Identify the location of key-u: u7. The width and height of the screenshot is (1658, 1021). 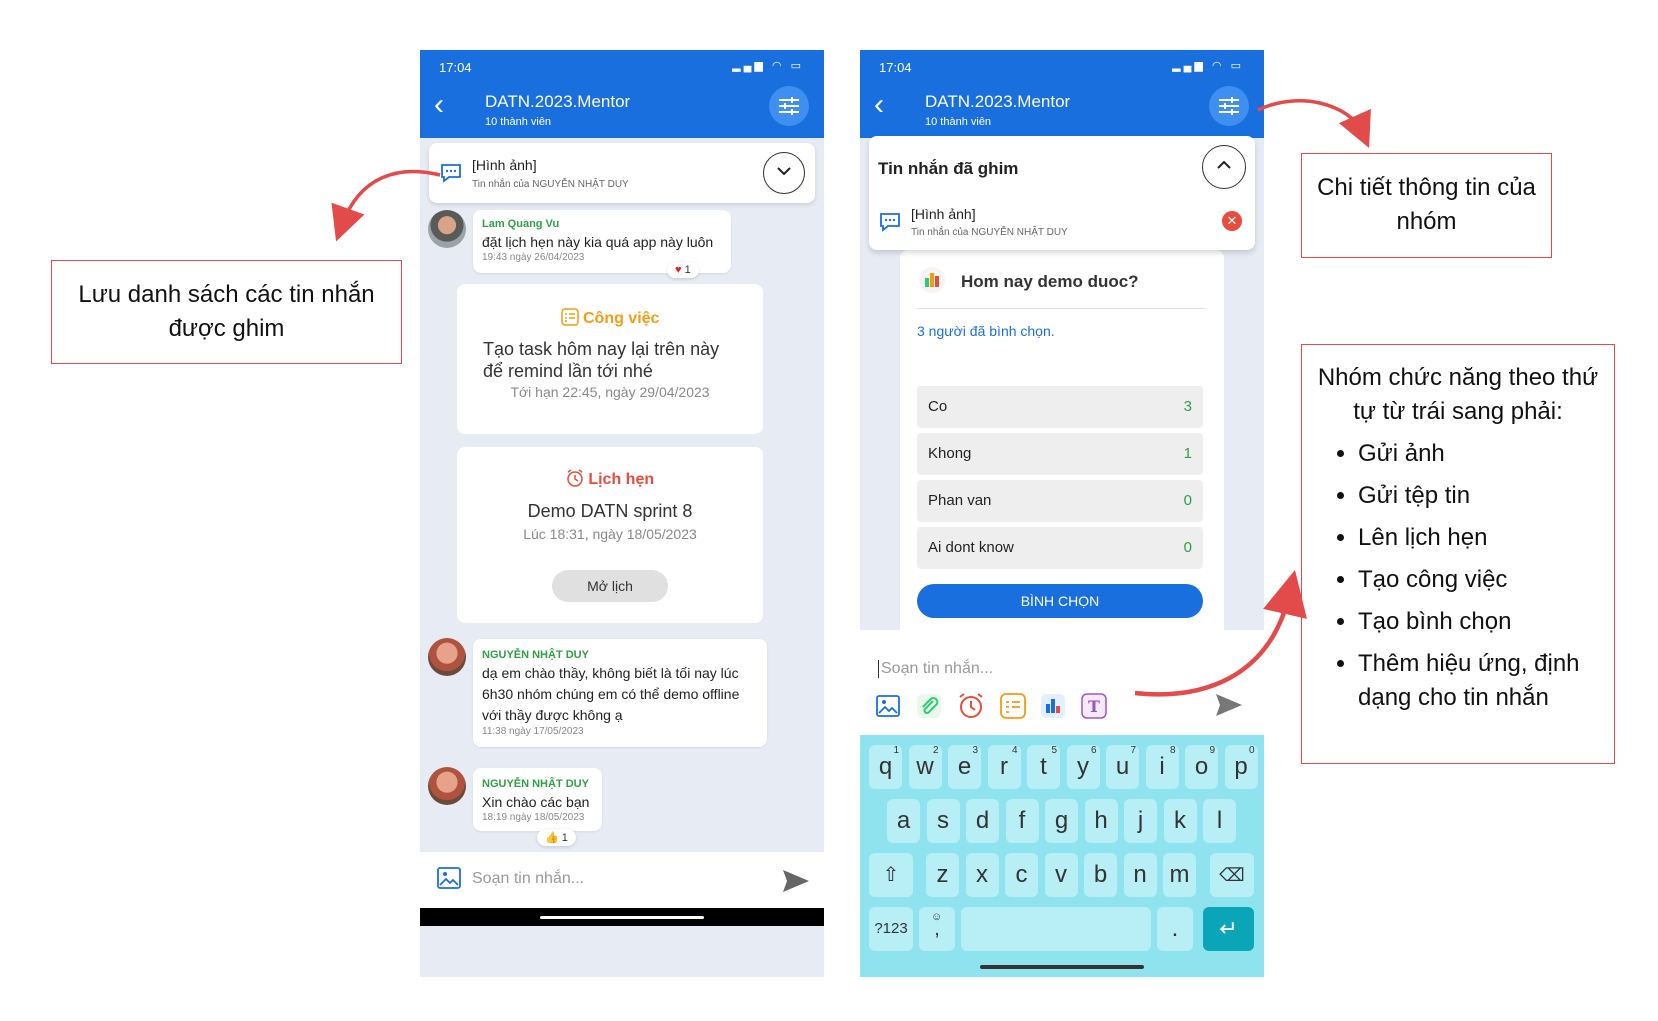
(1122, 767).